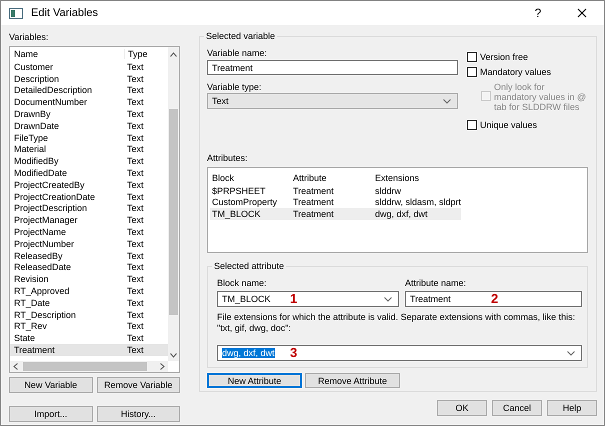 Image resolution: width=605 pixels, height=426 pixels. I want to click on variable-row: DrawnBy Text, so click(89, 114).